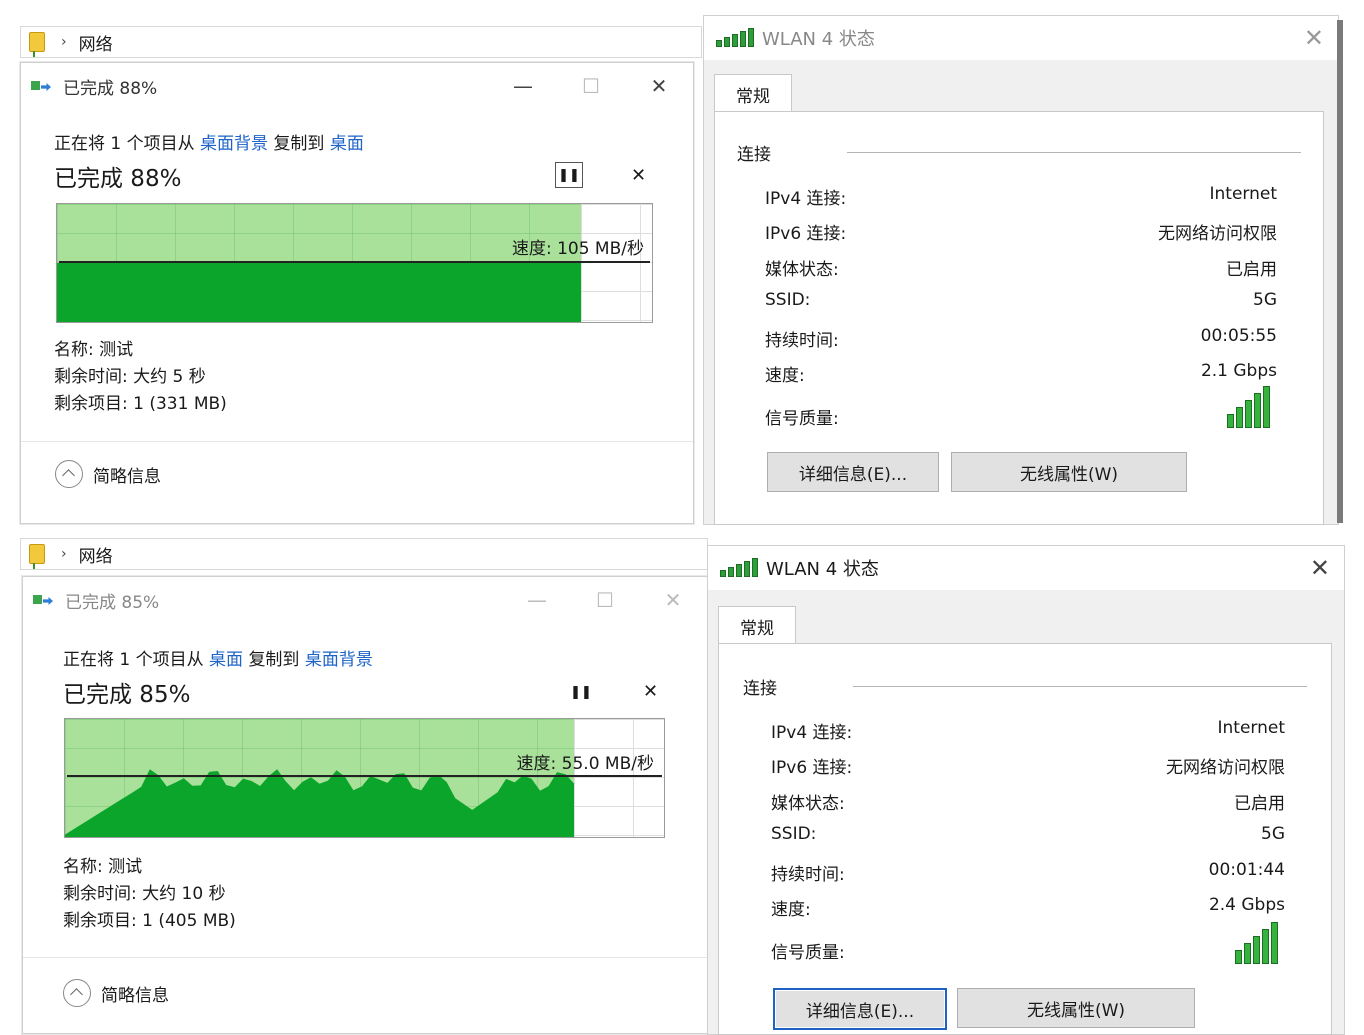  I want to click on source-link: 桌面, so click(226, 660).